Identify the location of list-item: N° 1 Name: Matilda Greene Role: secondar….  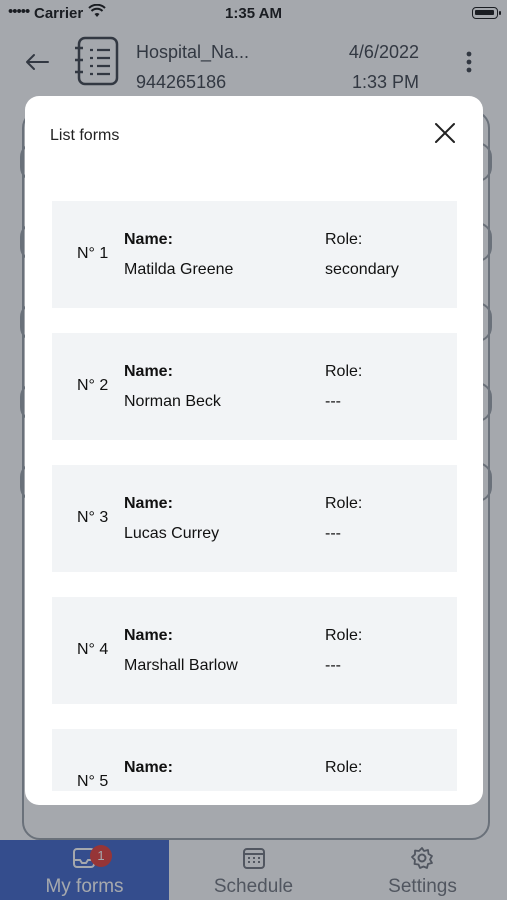
(254, 254).